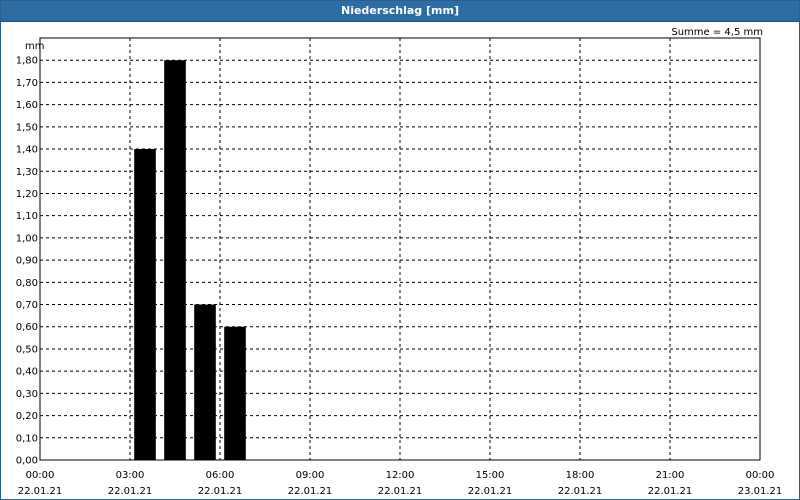 Image resolution: width=800 pixels, height=500 pixels. Describe the element at coordinates (130, 475) in the screenshot. I see `x-tick-time: 03:00` at that location.